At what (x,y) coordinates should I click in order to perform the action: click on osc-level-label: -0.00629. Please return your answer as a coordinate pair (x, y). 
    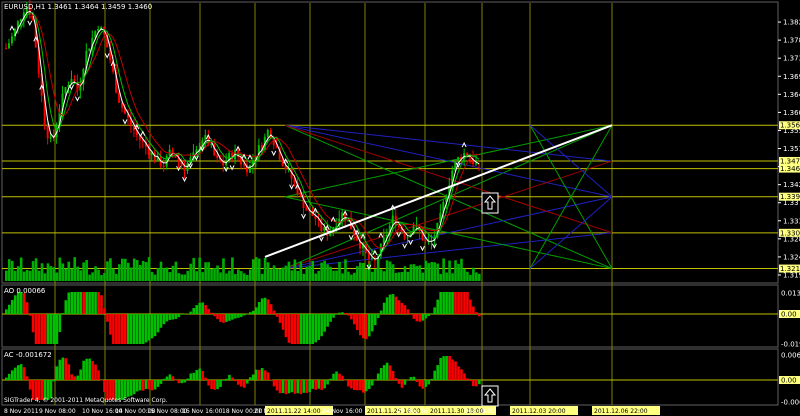
    Looking at the image, I should click on (790, 403).